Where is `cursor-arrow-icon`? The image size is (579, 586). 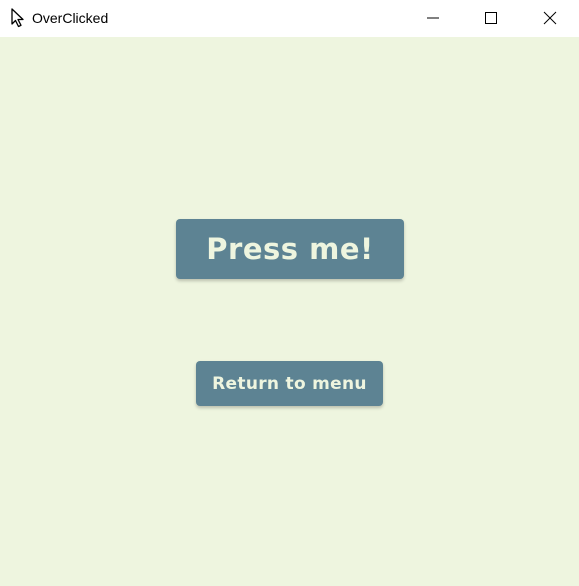
cursor-arrow-icon is located at coordinates (18, 18).